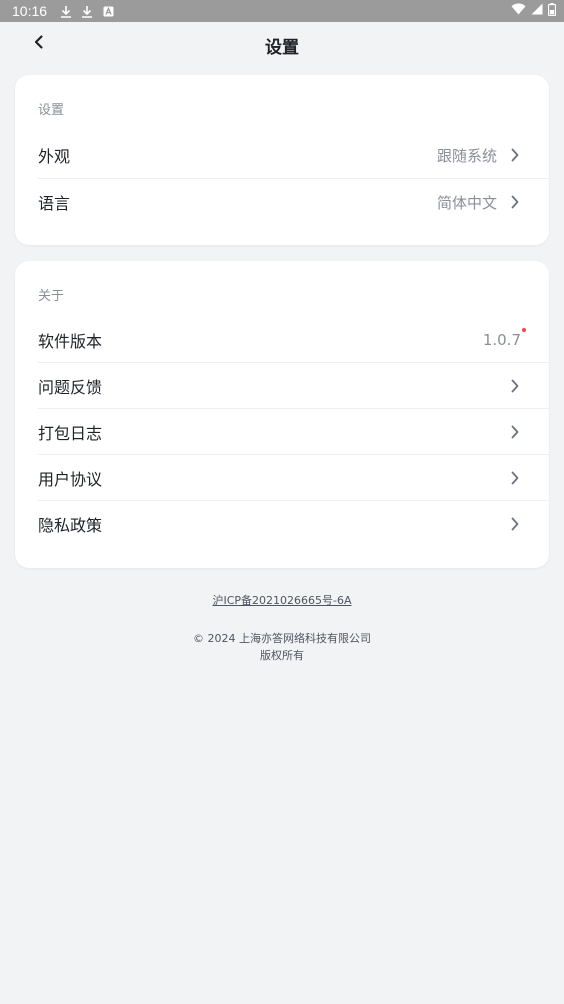  What do you see at coordinates (518, 11) in the screenshot?
I see `wifi-icon` at bounding box center [518, 11].